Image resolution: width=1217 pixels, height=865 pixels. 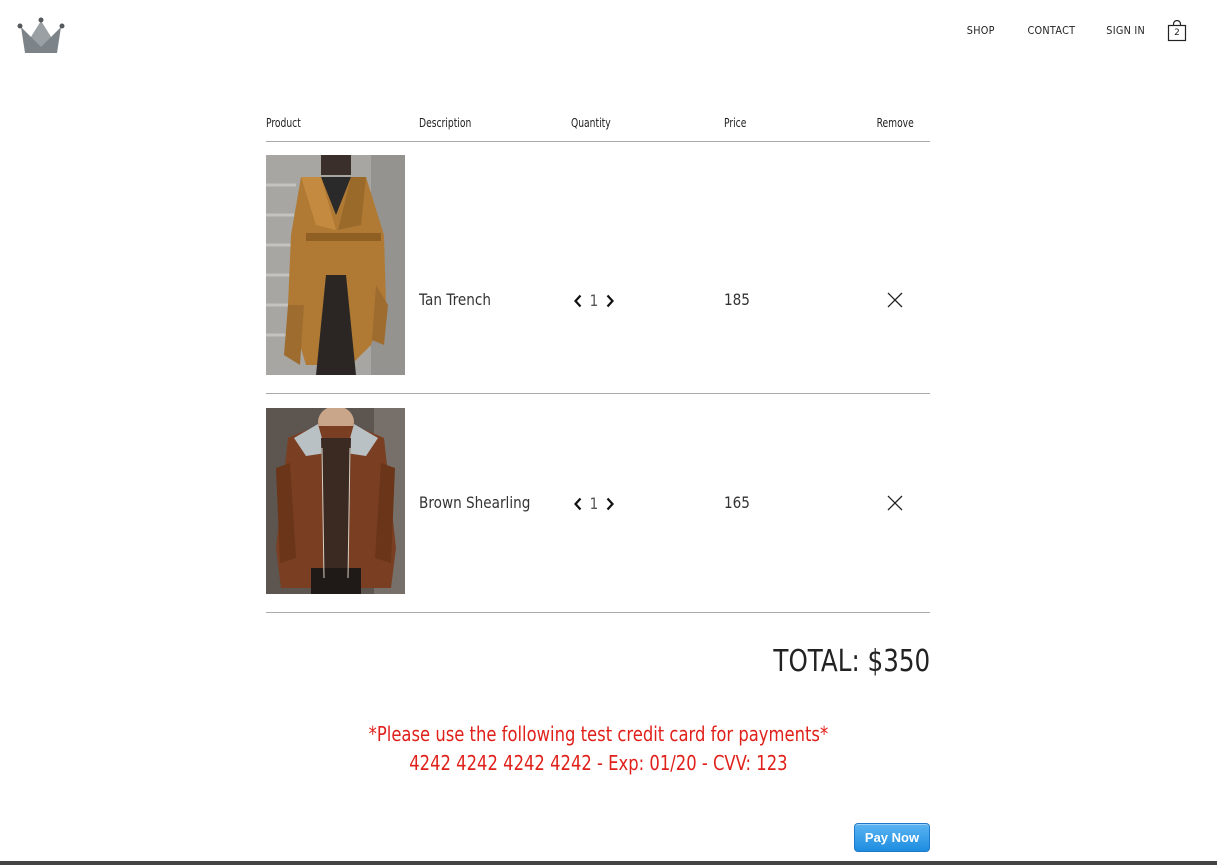 I want to click on item-price: 185, so click(x=737, y=299).